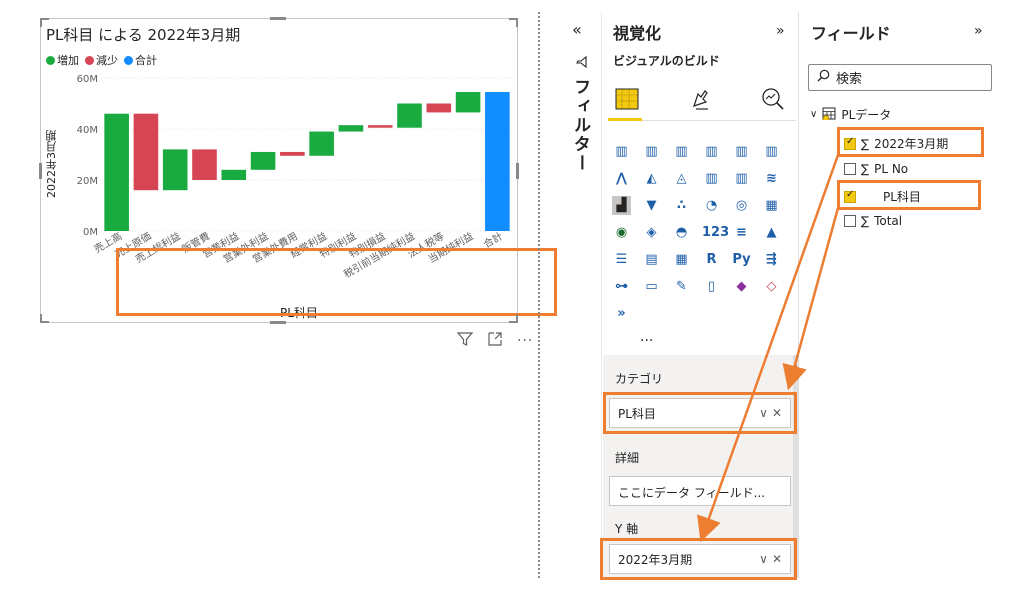 Image resolution: width=1024 pixels, height=596 pixels. What do you see at coordinates (580, 125) in the screenshot?
I see `filters-label: フィルター` at bounding box center [580, 125].